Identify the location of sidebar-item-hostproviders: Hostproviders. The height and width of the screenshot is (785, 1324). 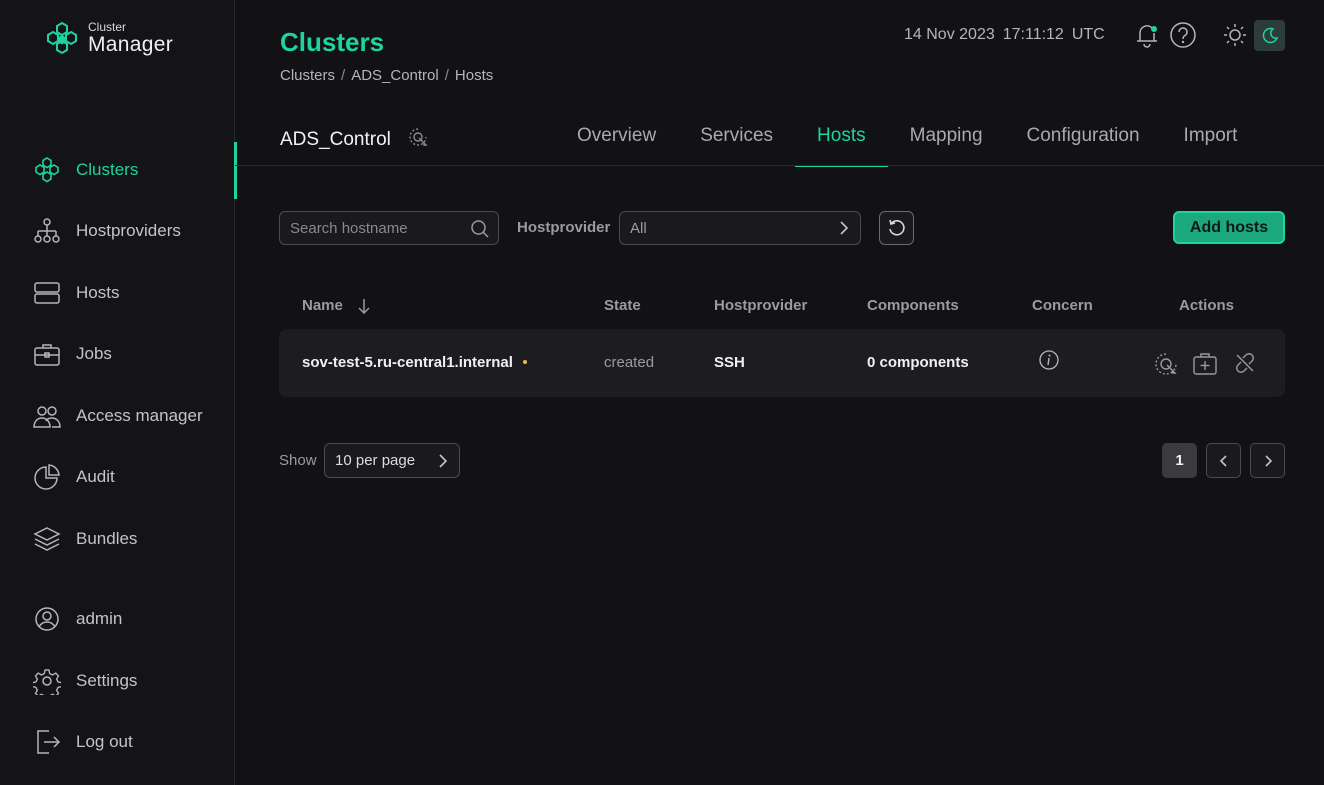
(133, 231).